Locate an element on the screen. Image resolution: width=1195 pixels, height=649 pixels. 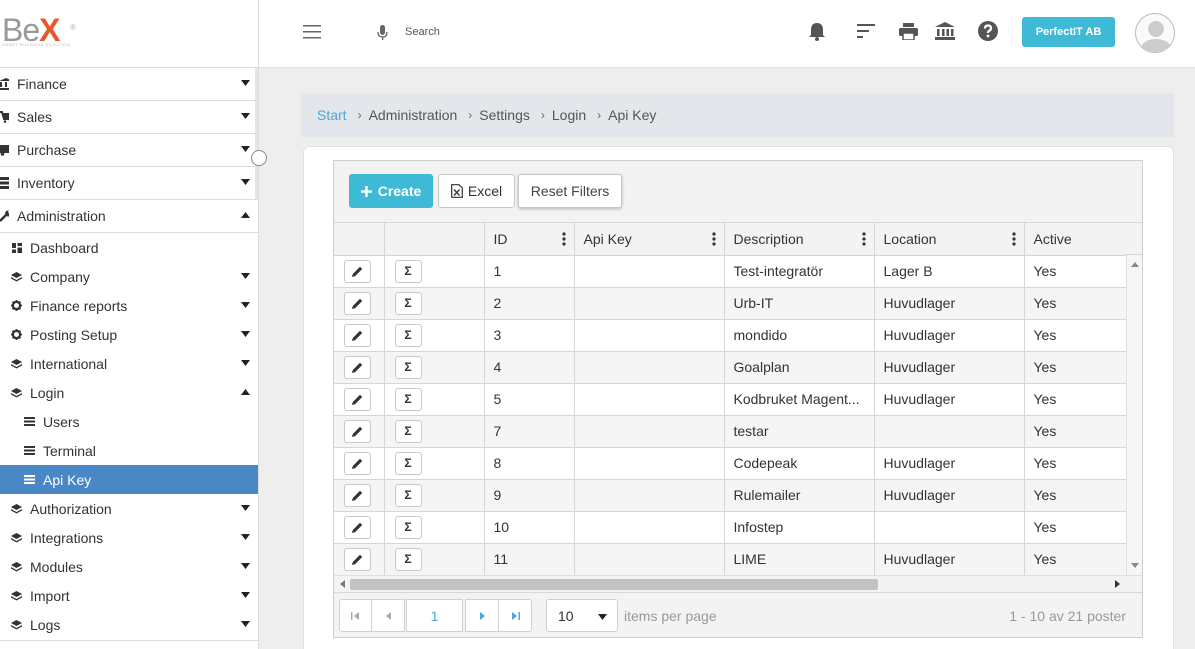
first-page-button is located at coordinates (355, 615).